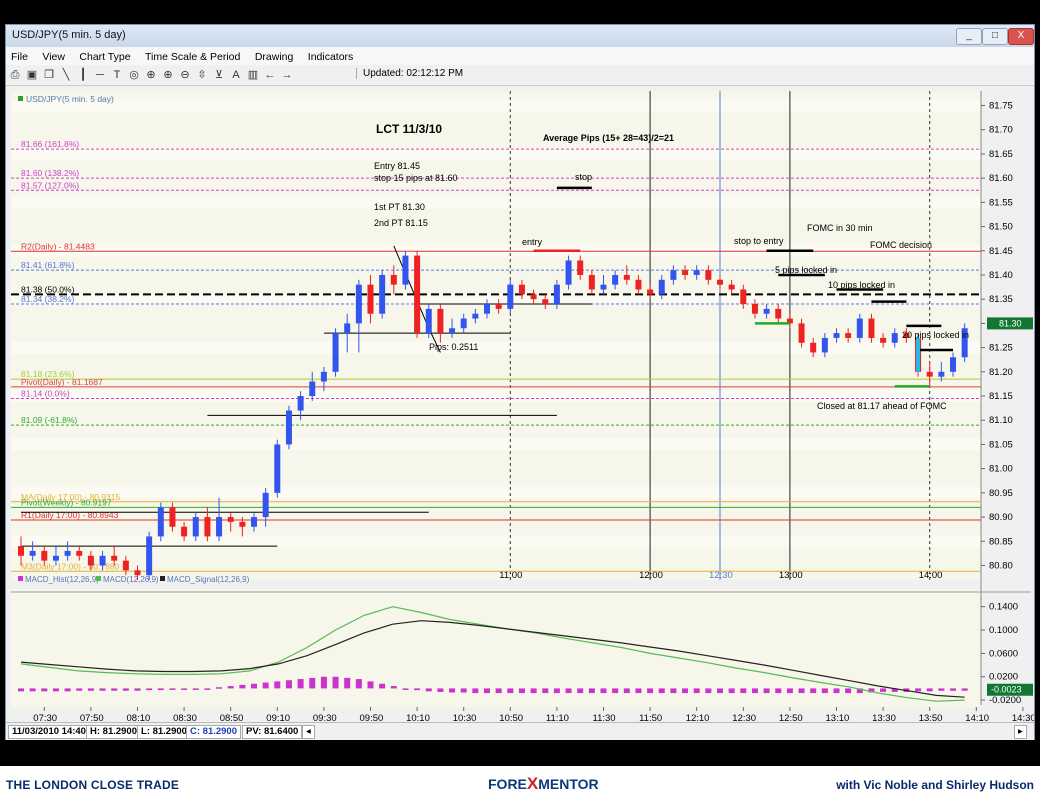 The image size is (1040, 806). Describe the element at coordinates (840, 228) in the screenshot. I see `fomc-30-label: FOMC in 30 min` at that location.